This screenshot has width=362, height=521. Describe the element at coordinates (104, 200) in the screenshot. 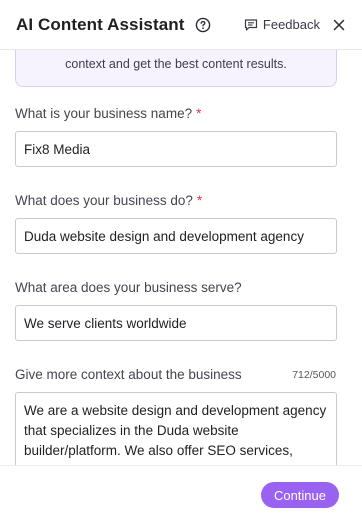

I see `business-does-label-text: What does your business do?` at that location.